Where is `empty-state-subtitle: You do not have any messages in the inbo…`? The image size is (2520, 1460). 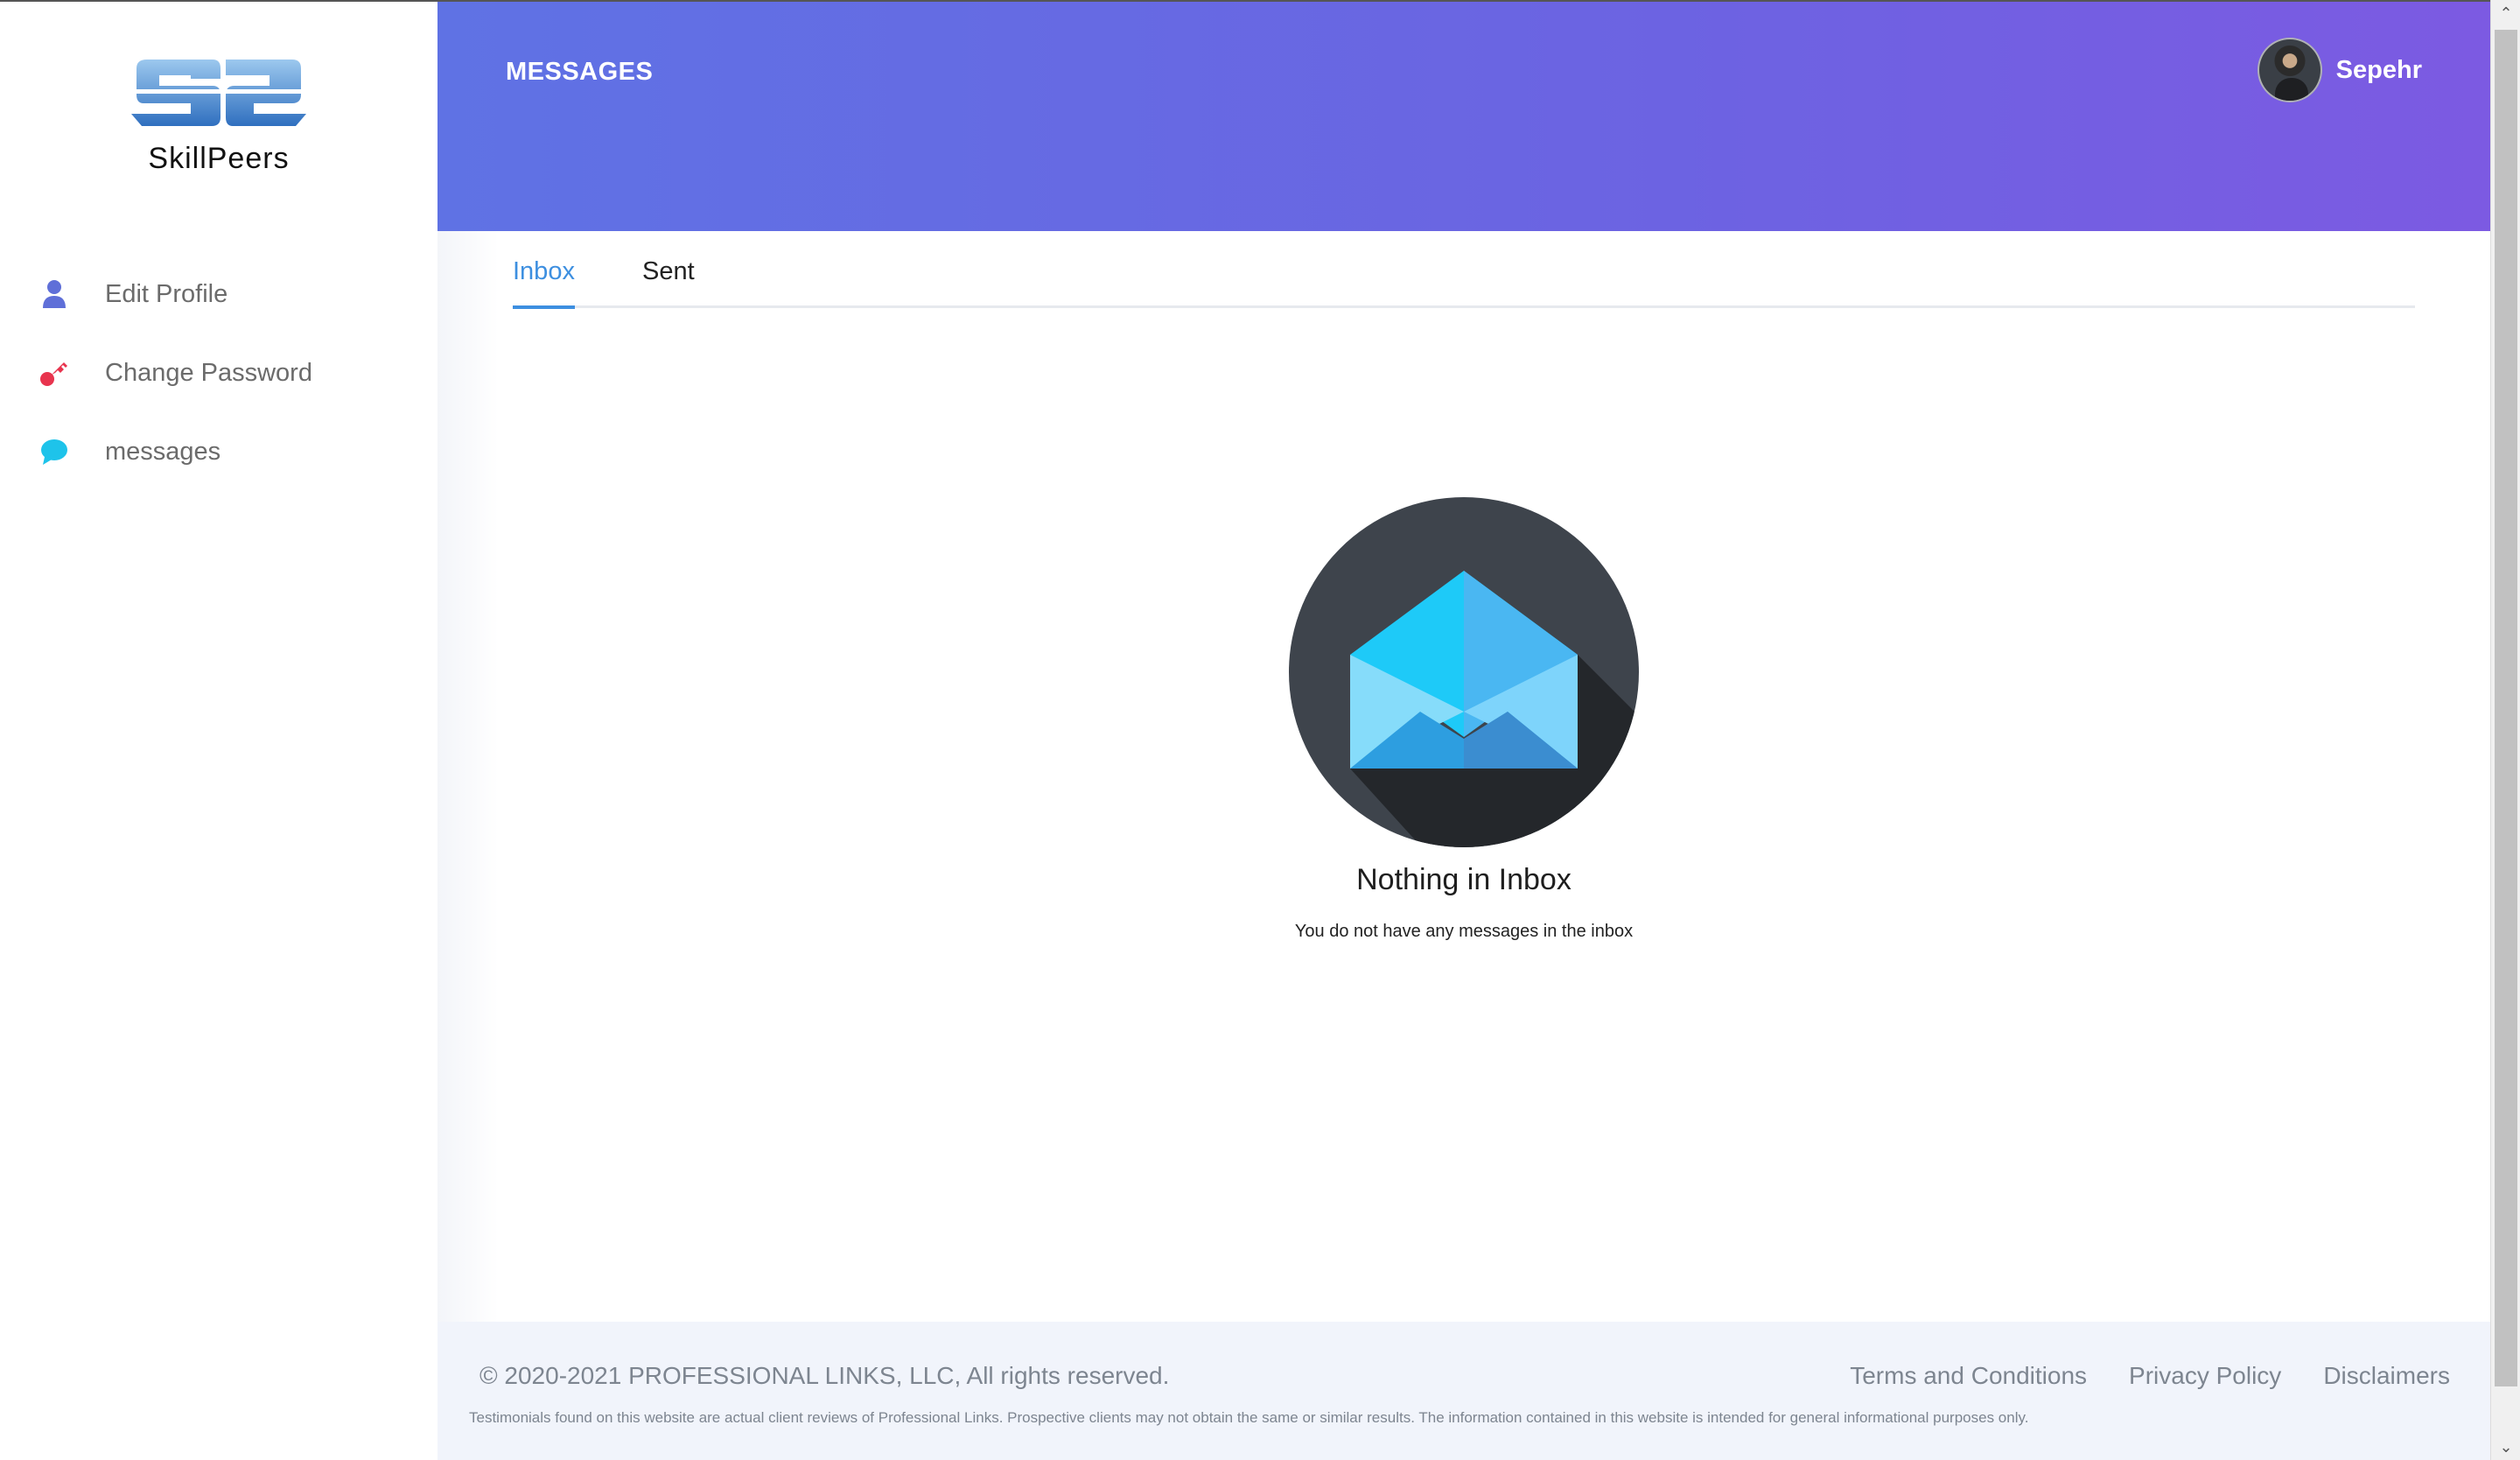
empty-state-subtitle: You do not have any messages in the inbo… is located at coordinates (1464, 932).